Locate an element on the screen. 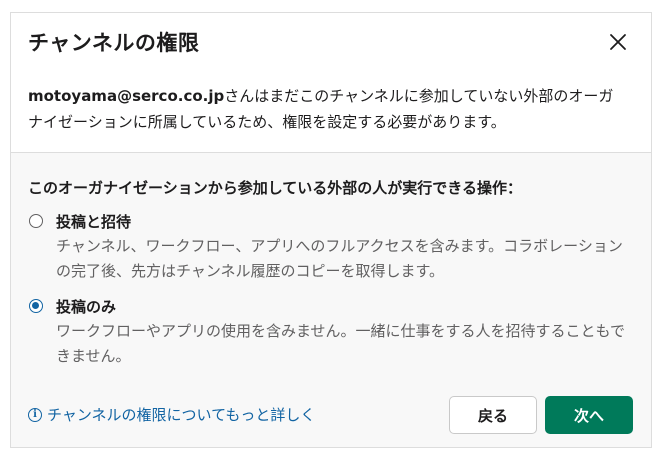 This screenshot has width=662, height=458. info-icon: i is located at coordinates (35, 414).